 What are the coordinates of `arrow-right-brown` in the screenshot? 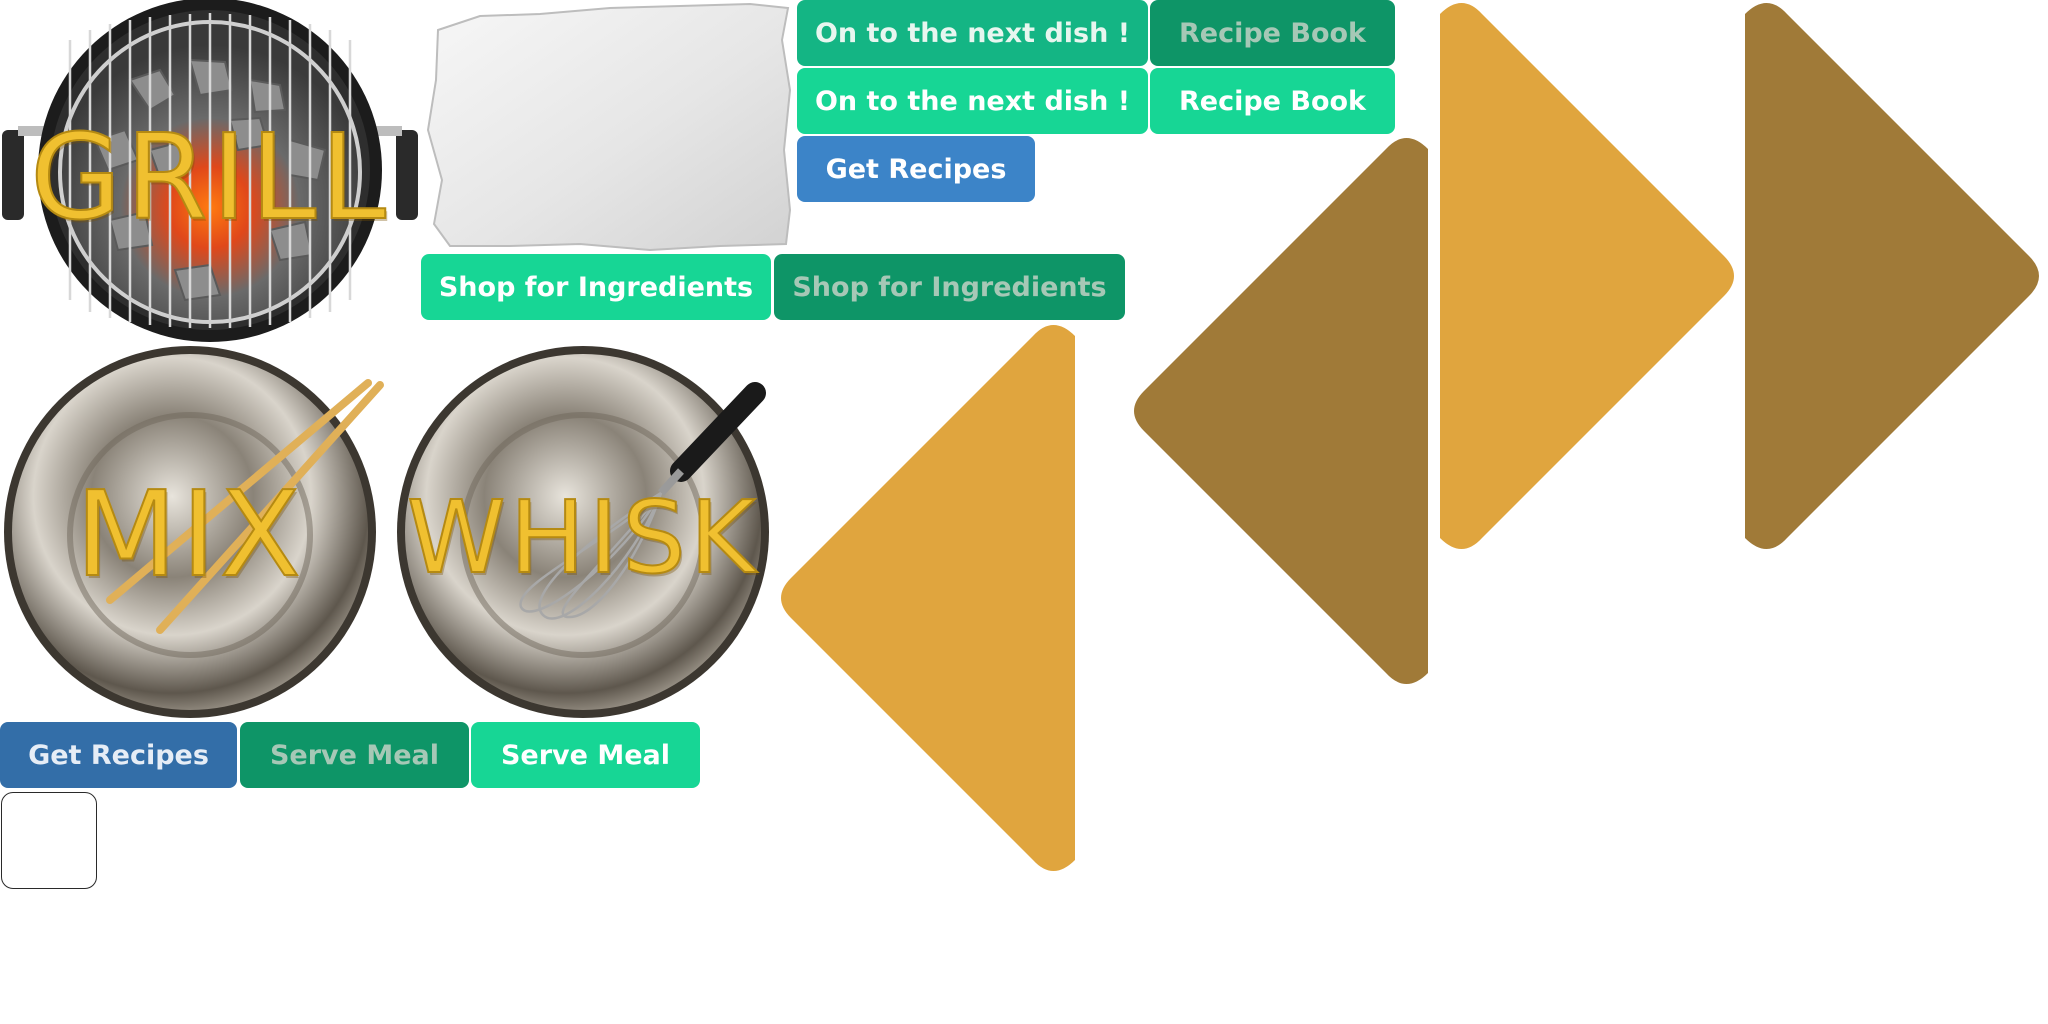 It's located at (1892, 276).